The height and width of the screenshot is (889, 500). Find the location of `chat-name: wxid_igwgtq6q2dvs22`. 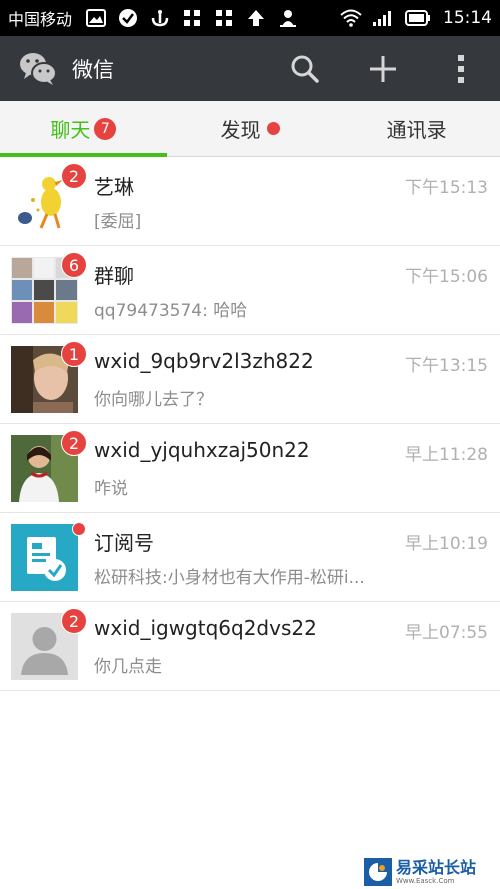

chat-name: wxid_igwgtq6q2dvs22 is located at coordinates (205, 628).